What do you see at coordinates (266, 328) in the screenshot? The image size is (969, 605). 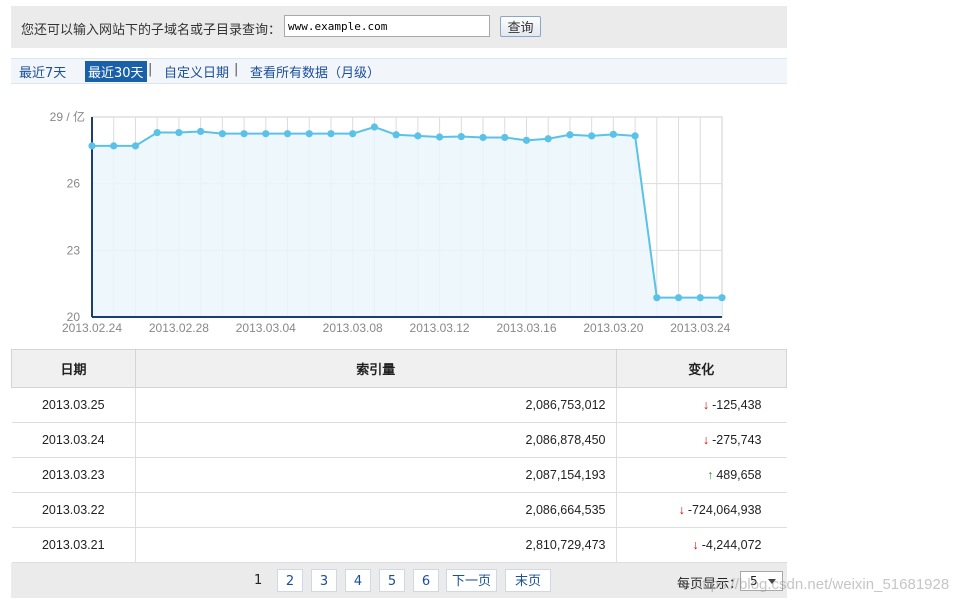 I see `x-tick-label: 2013.03.04` at bounding box center [266, 328].